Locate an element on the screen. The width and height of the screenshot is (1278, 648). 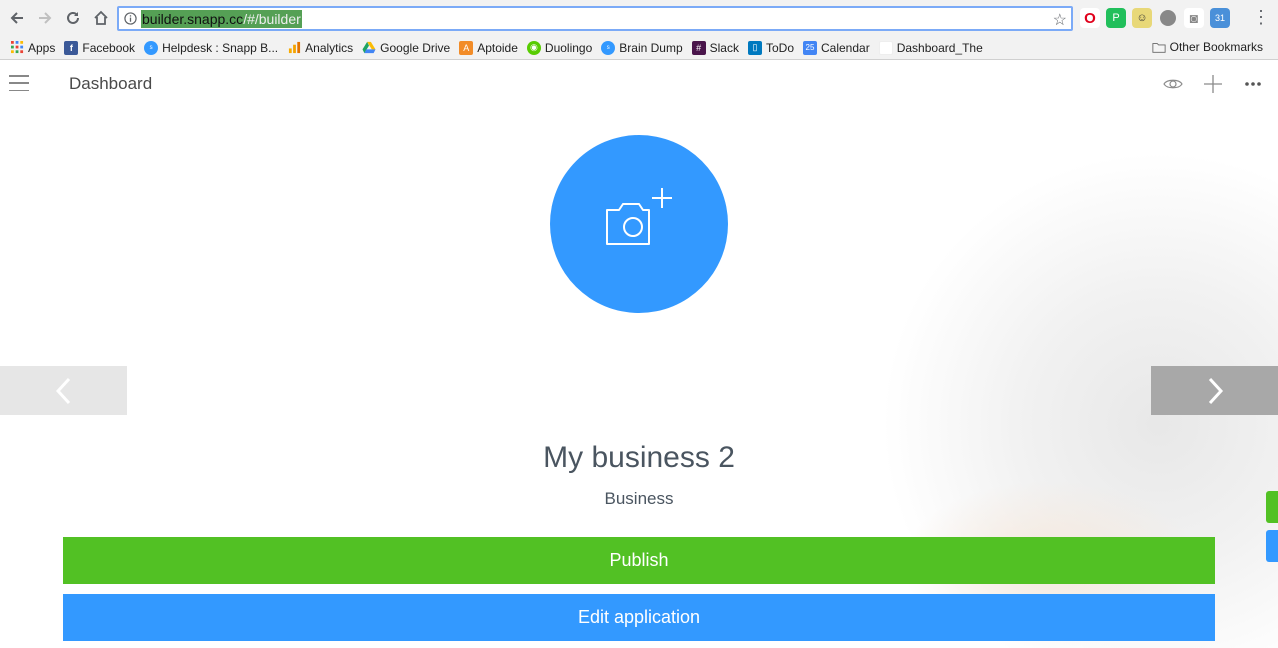
extension-icon: ☺ is located at coordinates (1142, 18).